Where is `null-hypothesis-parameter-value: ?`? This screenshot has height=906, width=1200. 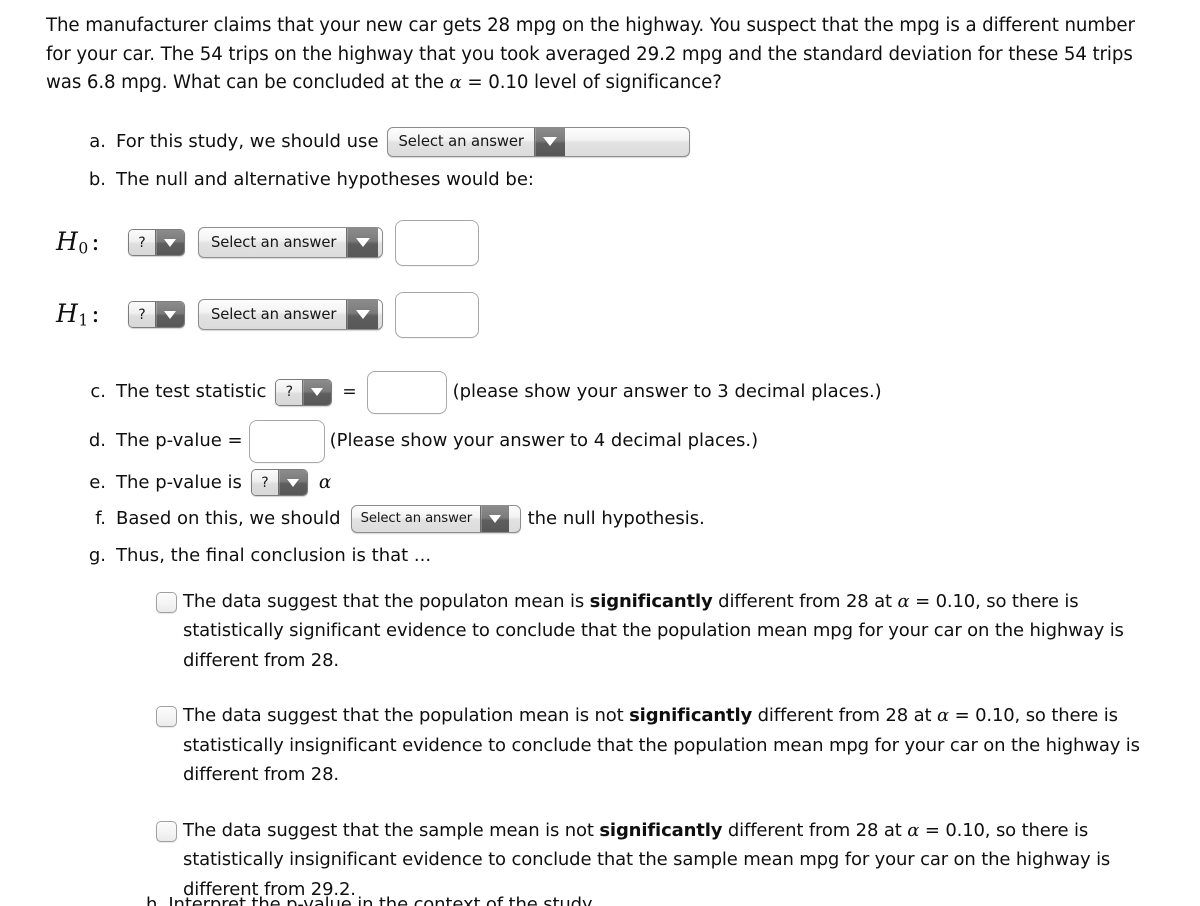
null-hypothesis-parameter-value: ? is located at coordinates (142, 242).